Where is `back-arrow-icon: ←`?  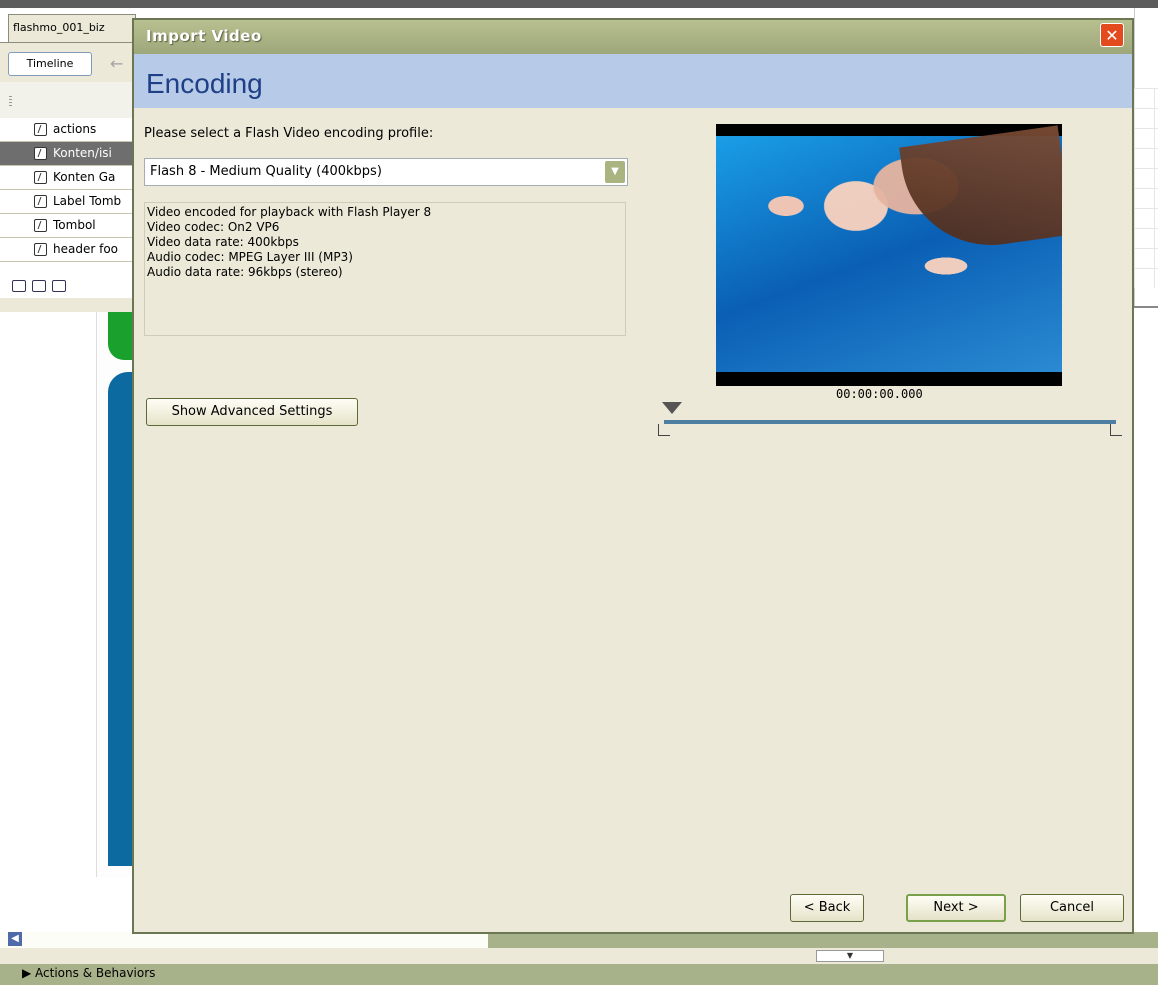 back-arrow-icon: ← is located at coordinates (116, 63).